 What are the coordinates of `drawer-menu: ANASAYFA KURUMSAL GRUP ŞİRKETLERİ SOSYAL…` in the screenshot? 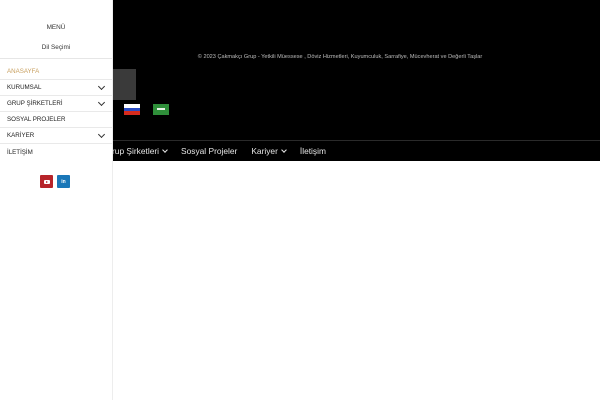 It's located at (56, 112).